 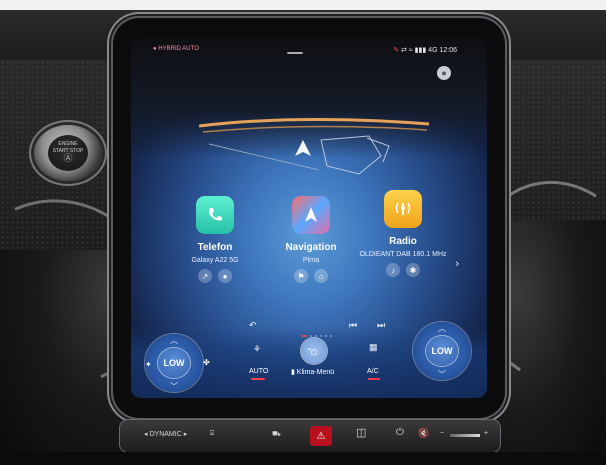 What do you see at coordinates (393, 270) in the screenshot?
I see `sound-icon: ♪` at bounding box center [393, 270].